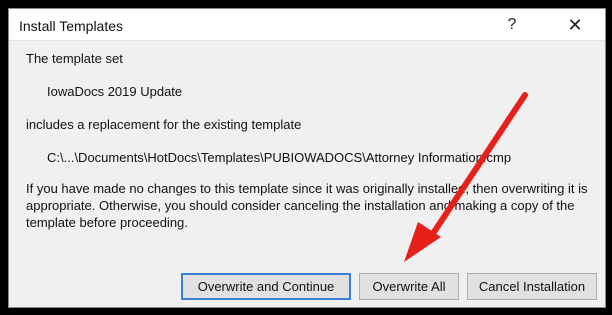 This screenshot has width=612, height=315. What do you see at coordinates (512, 25) in the screenshot?
I see `help-button: ?` at bounding box center [512, 25].